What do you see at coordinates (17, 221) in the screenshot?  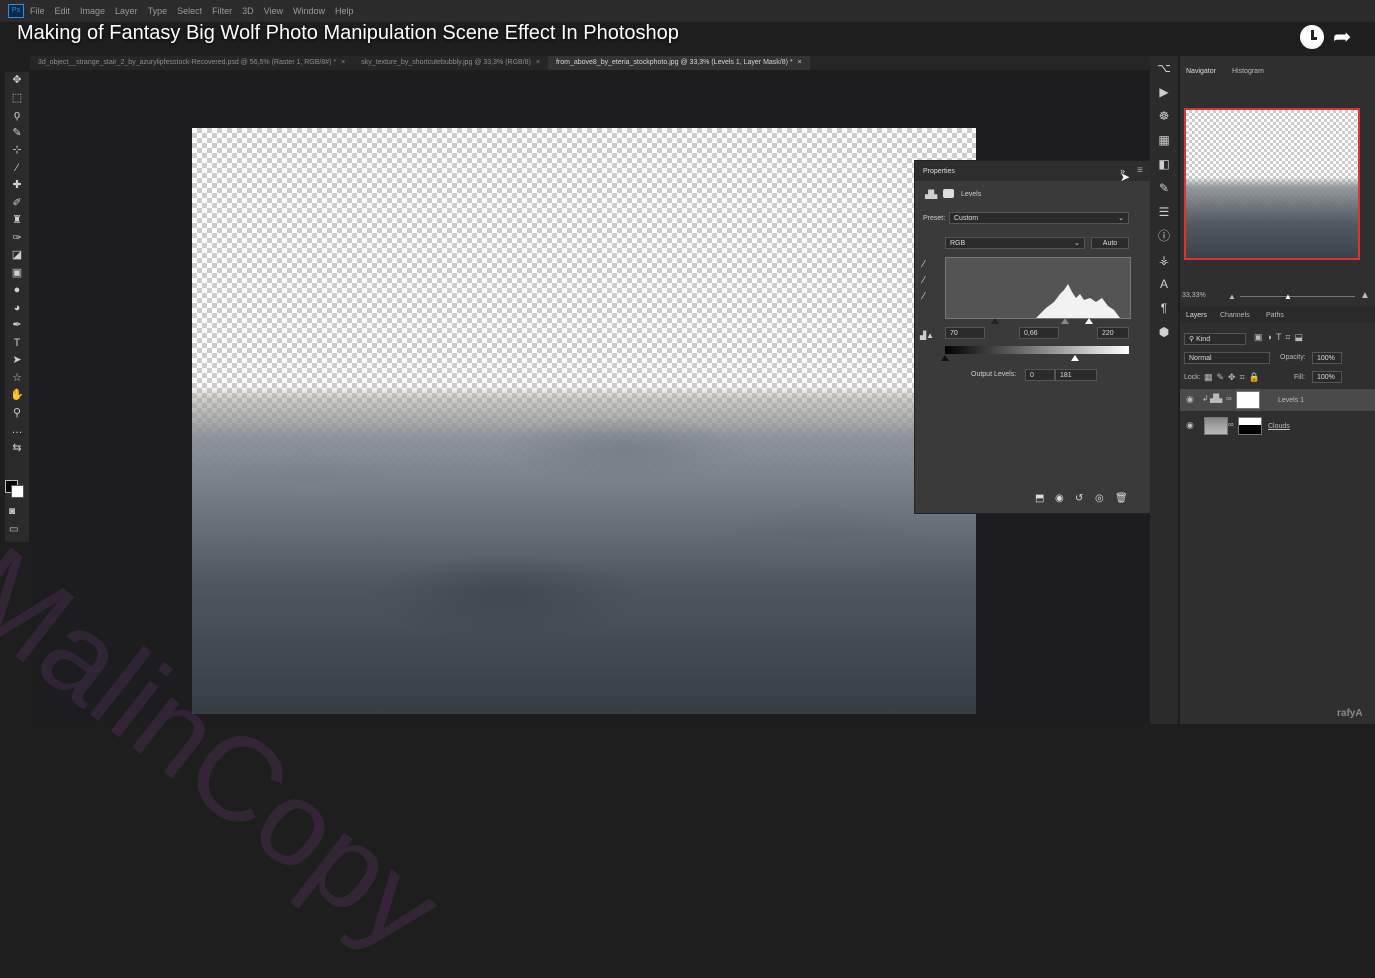 I see `clone-stamp-tool-icon: ♜` at bounding box center [17, 221].